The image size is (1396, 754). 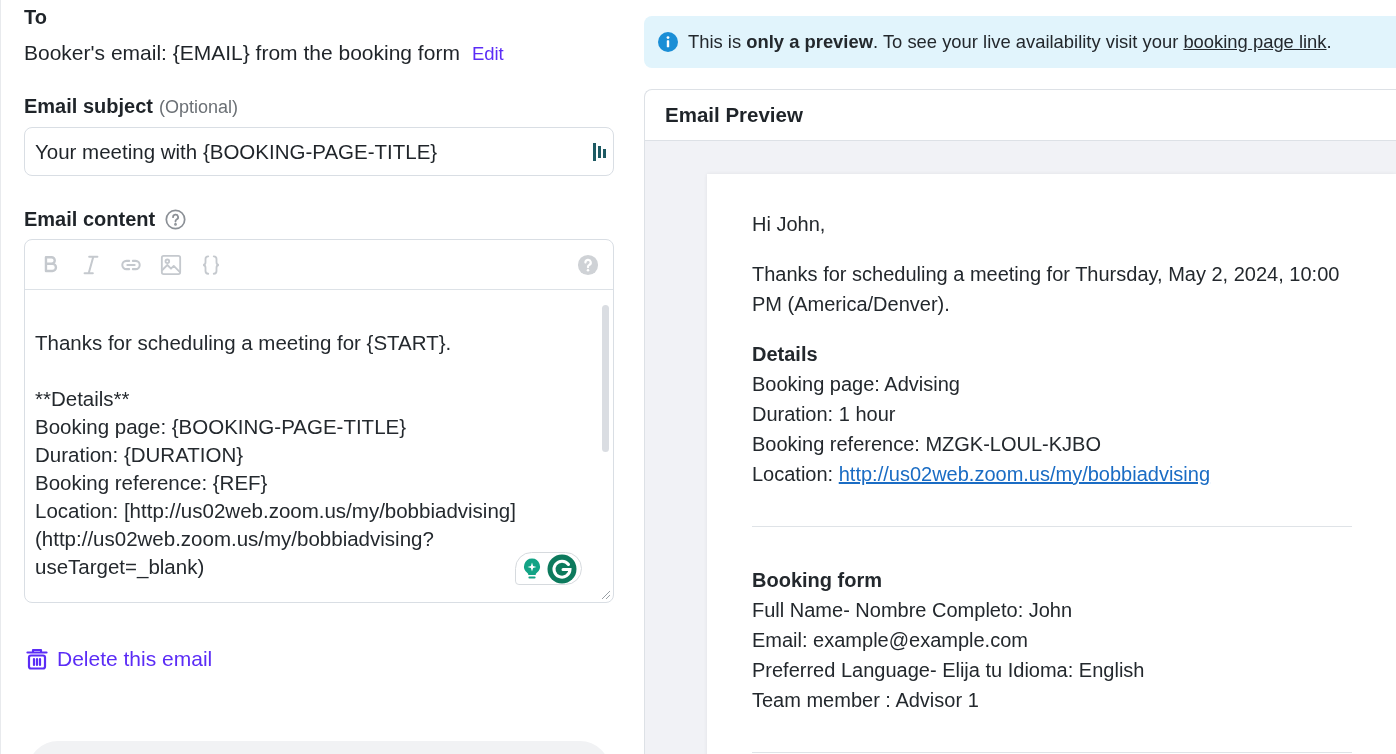 What do you see at coordinates (600, 151) in the screenshot?
I see `bars-icon` at bounding box center [600, 151].